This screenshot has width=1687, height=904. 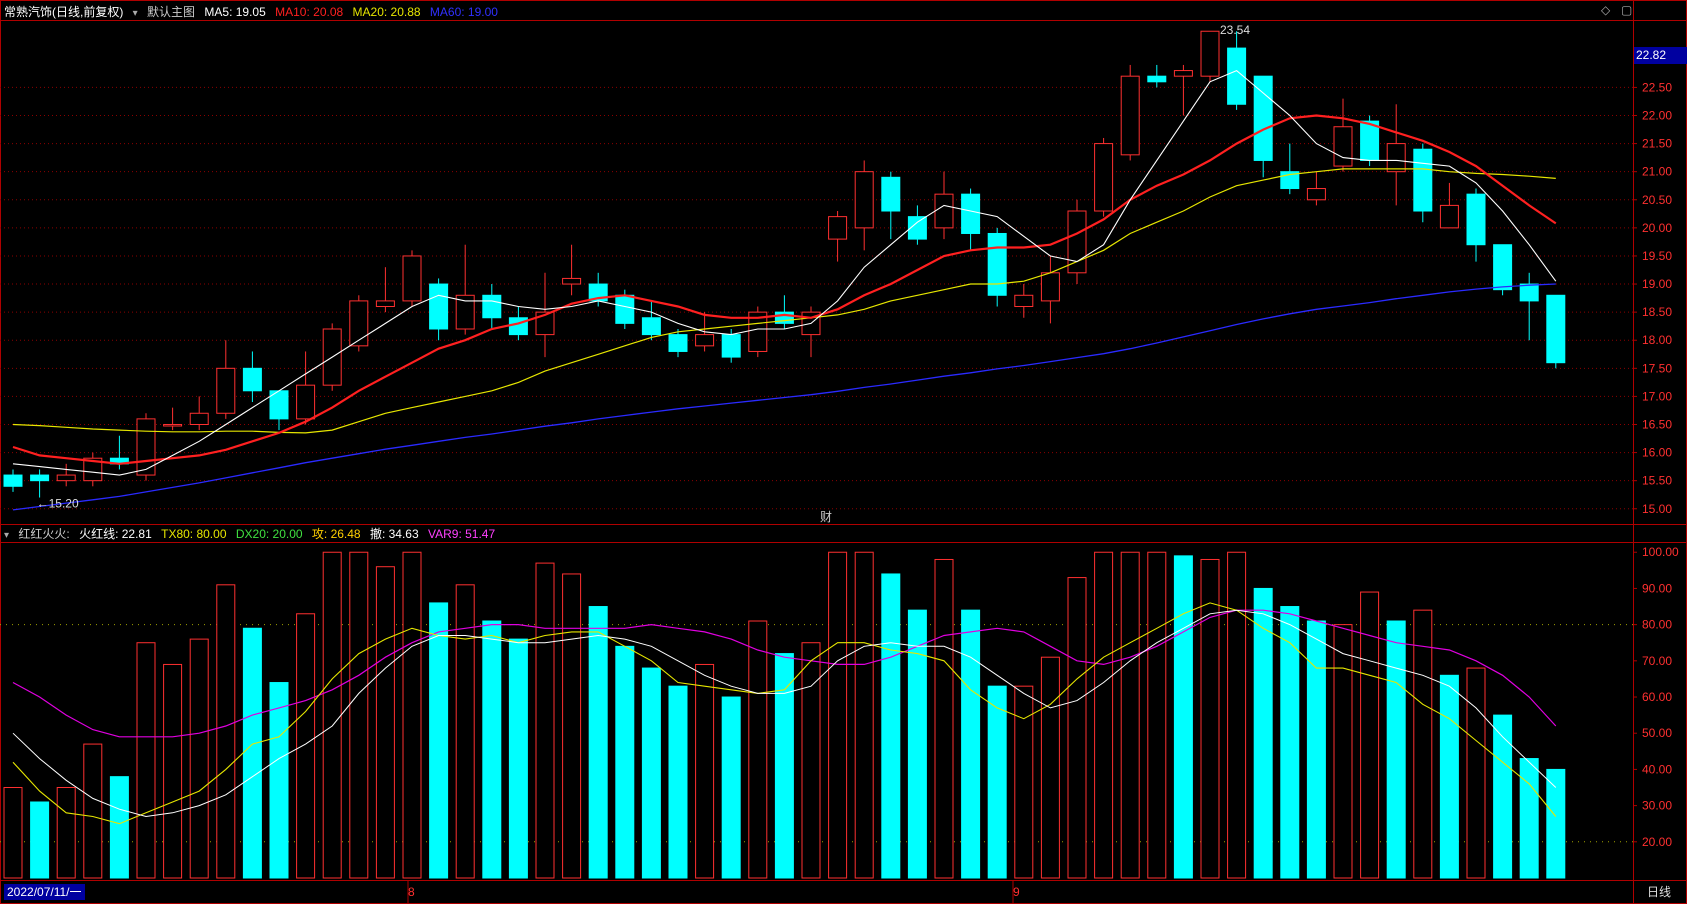 What do you see at coordinates (1657, 172) in the screenshot?
I see `price-tick-label: 21.00` at bounding box center [1657, 172].